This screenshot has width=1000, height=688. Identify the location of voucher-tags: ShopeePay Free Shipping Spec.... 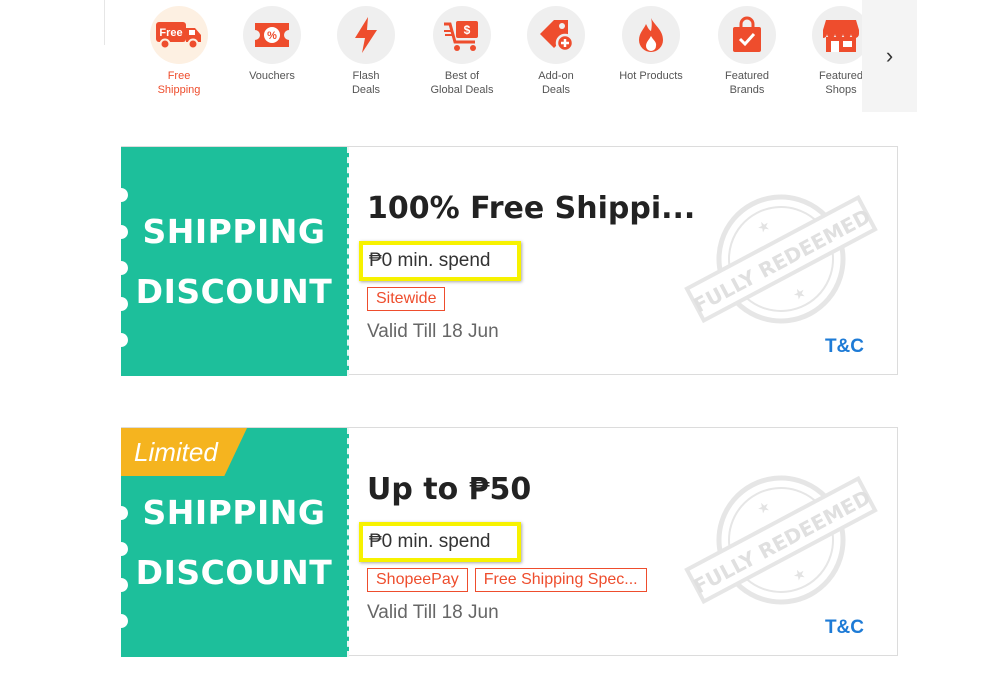
(507, 580).